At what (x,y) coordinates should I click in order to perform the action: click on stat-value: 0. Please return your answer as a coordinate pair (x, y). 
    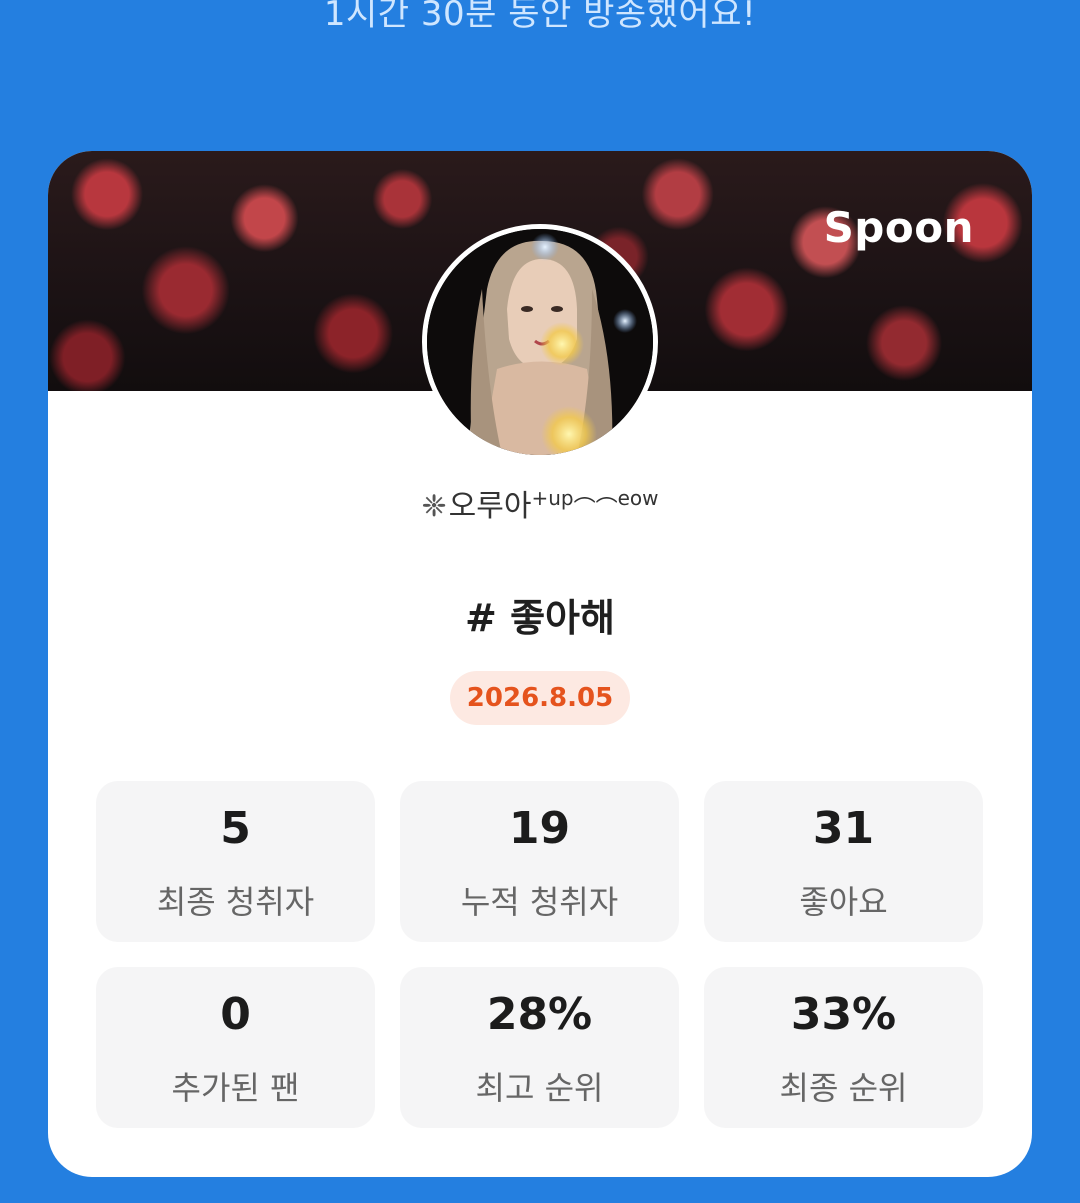
    Looking at the image, I should click on (235, 1014).